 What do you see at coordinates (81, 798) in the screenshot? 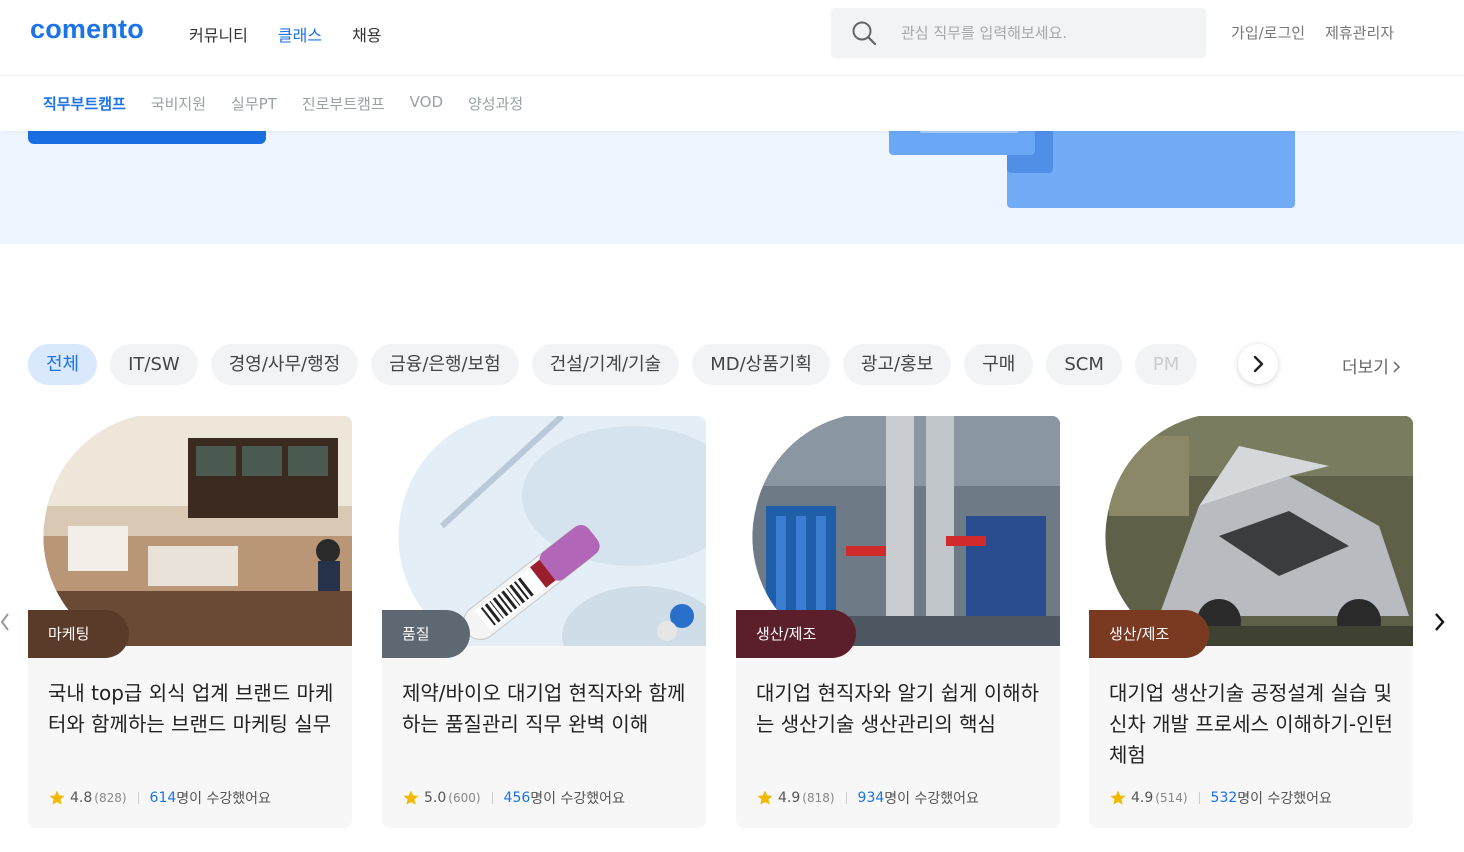
I see `rating-value: 4.8` at bounding box center [81, 798].